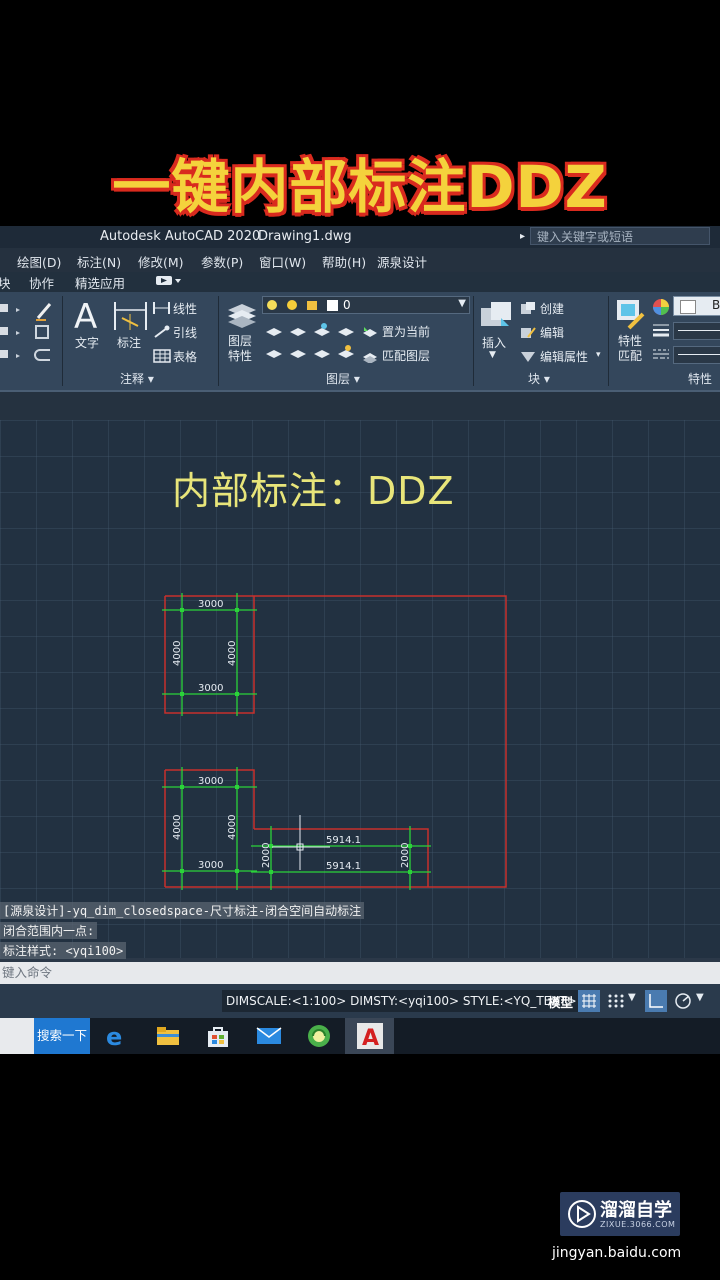 The width and height of the screenshot is (720, 1280). I want to click on insert-block-icon, so click(496, 317).